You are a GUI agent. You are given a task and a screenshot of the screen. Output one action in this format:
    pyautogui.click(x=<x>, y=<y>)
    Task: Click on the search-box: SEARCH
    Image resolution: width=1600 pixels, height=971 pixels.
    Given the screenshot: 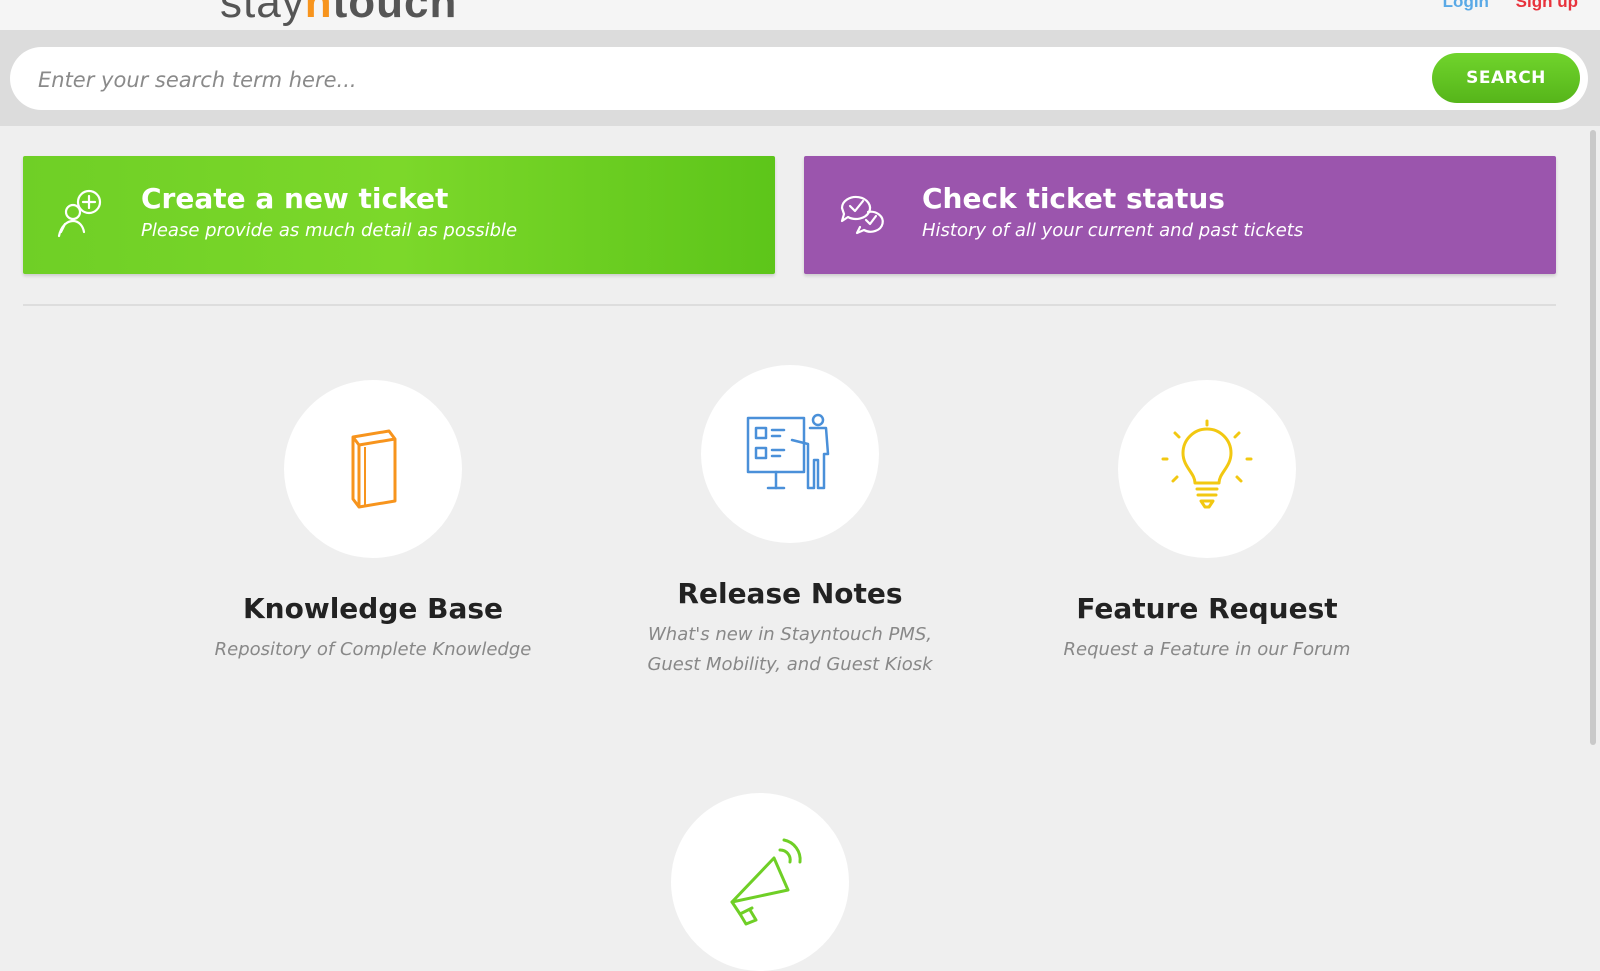 What is the action you would take?
    pyautogui.click(x=799, y=79)
    